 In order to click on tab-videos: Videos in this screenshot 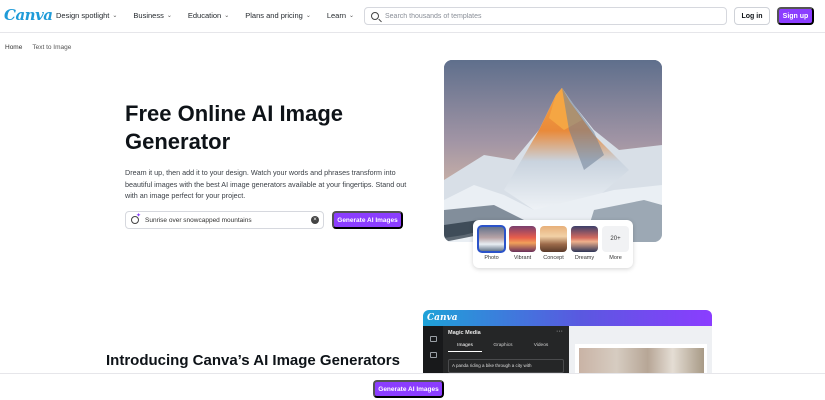, I will do `click(541, 345)`.